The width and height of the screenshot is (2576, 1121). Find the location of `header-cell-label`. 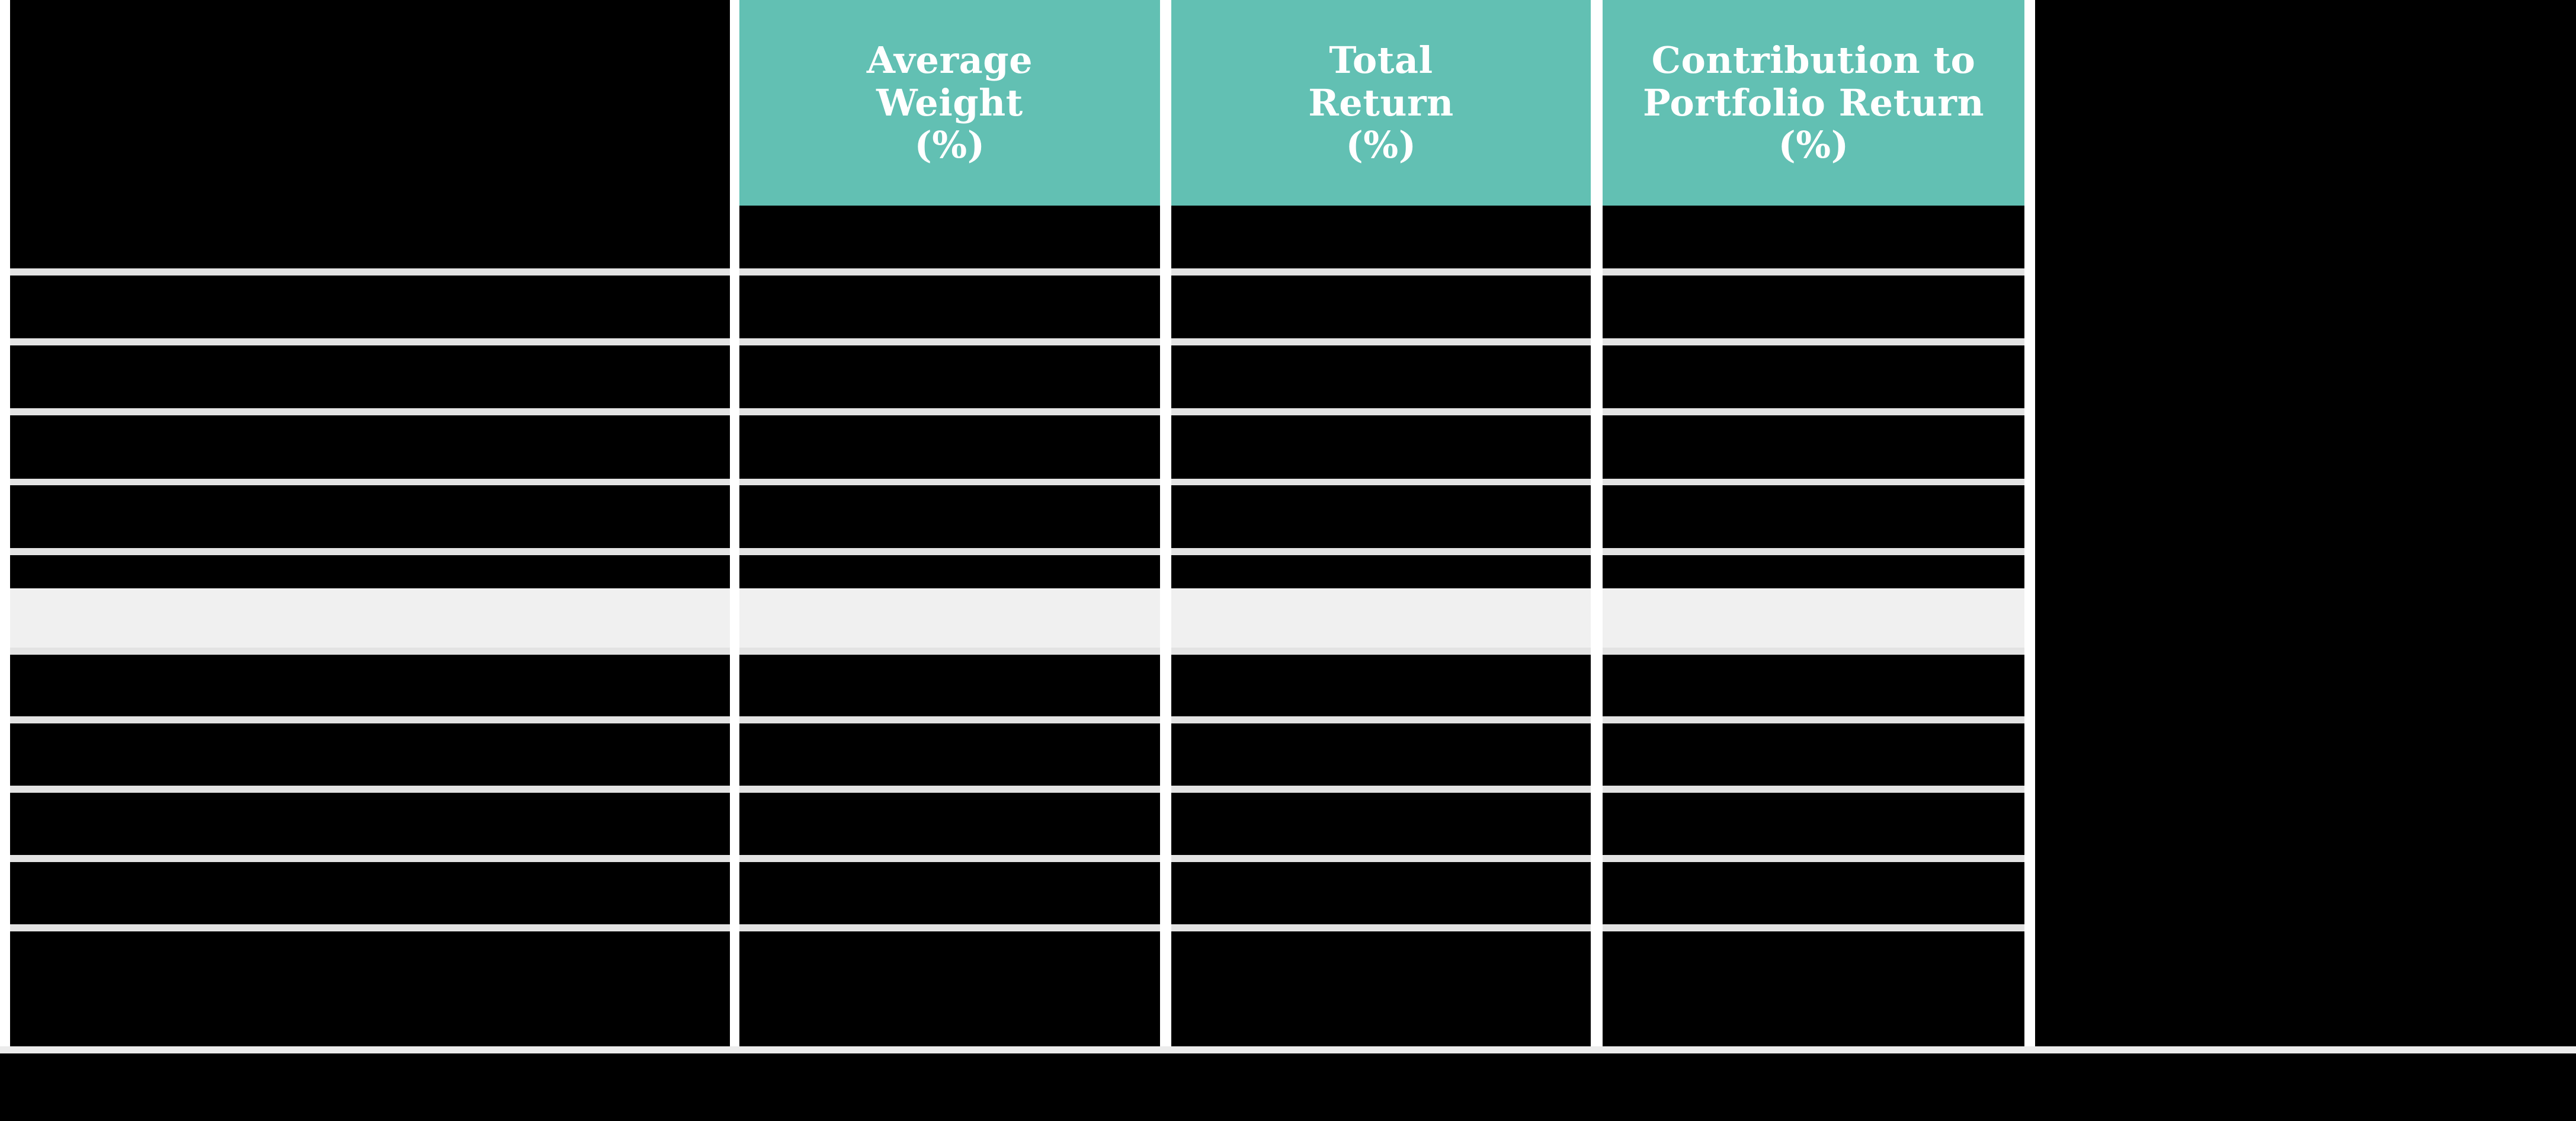

header-cell-label is located at coordinates (370, 103).